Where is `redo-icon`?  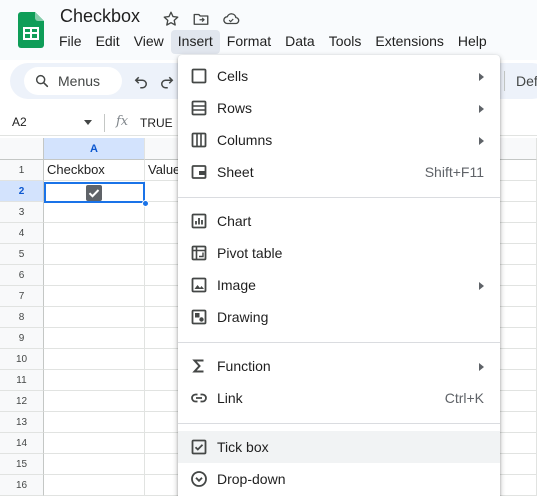 redo-icon is located at coordinates (167, 81).